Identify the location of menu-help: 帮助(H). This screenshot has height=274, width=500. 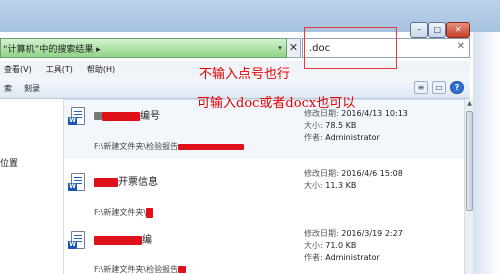
(104, 69).